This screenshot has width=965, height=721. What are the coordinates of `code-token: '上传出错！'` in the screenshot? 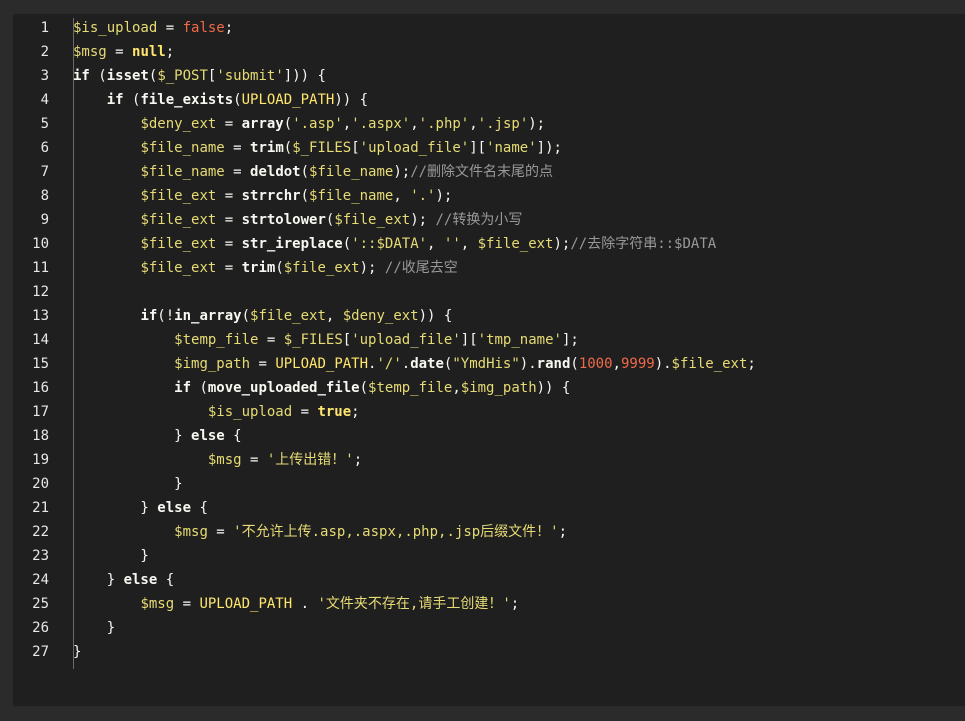 It's located at (310, 460).